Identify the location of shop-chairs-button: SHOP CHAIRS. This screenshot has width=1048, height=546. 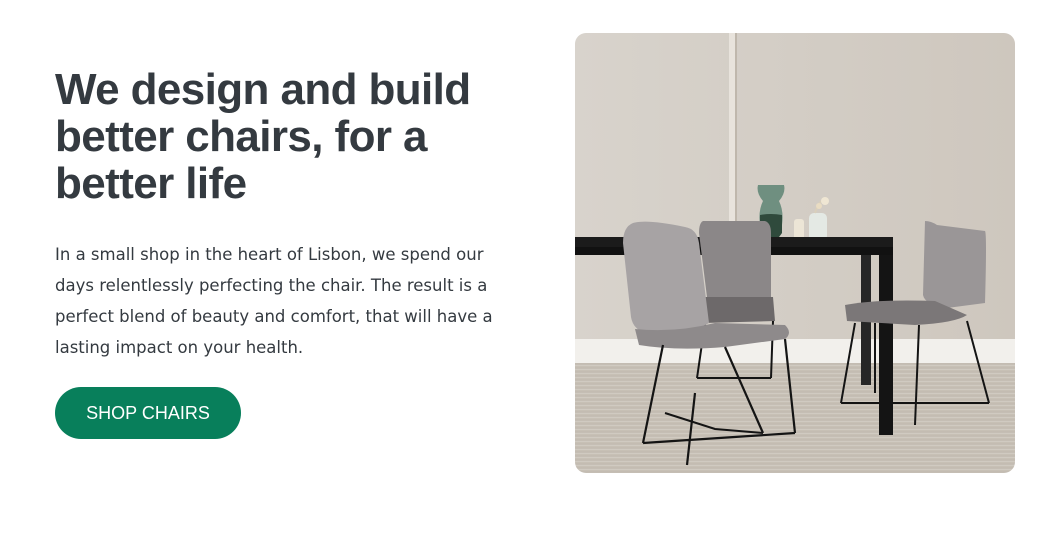
(148, 413).